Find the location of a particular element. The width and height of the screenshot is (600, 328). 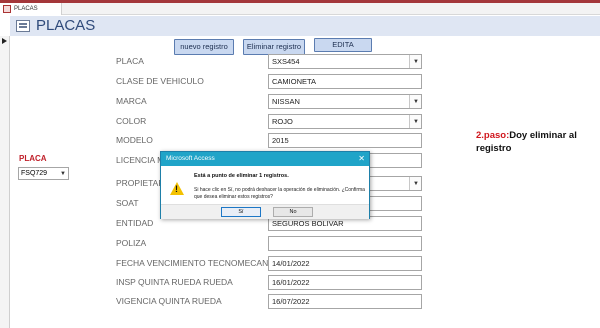

field-label: MODELO is located at coordinates (134, 140).